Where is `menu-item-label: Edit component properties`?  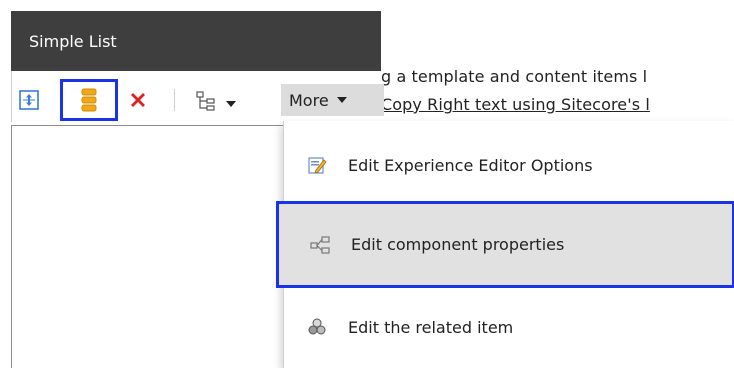 menu-item-label: Edit component properties is located at coordinates (458, 244).